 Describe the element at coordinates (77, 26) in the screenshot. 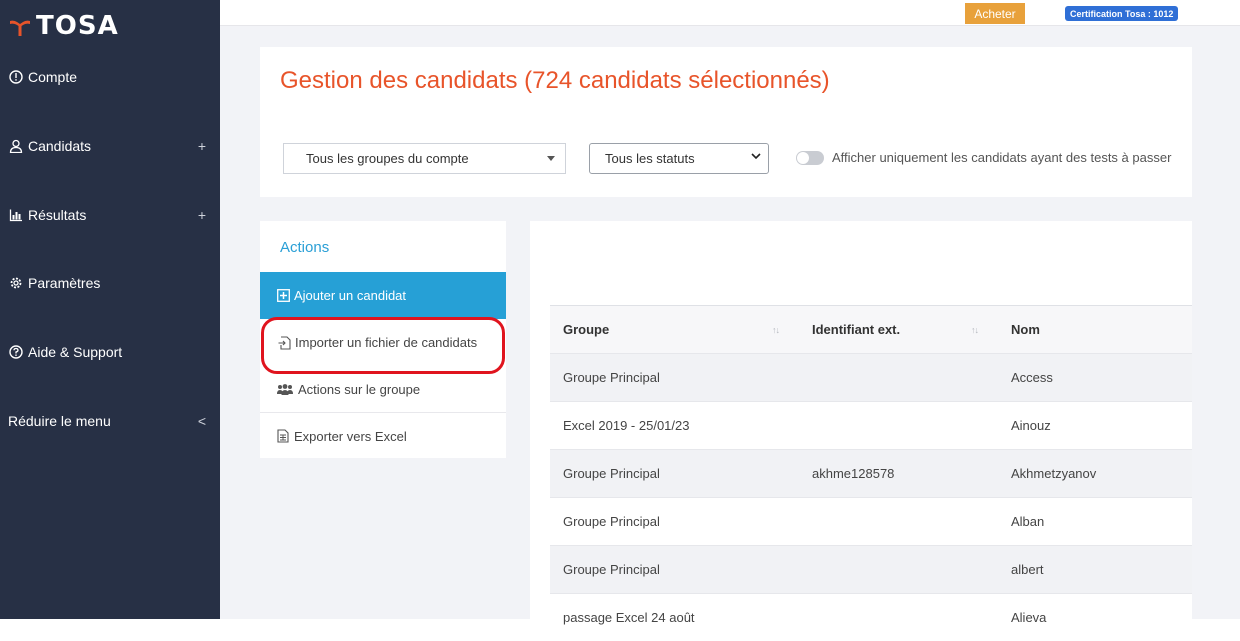

I see `logo-text: TOSA` at that location.